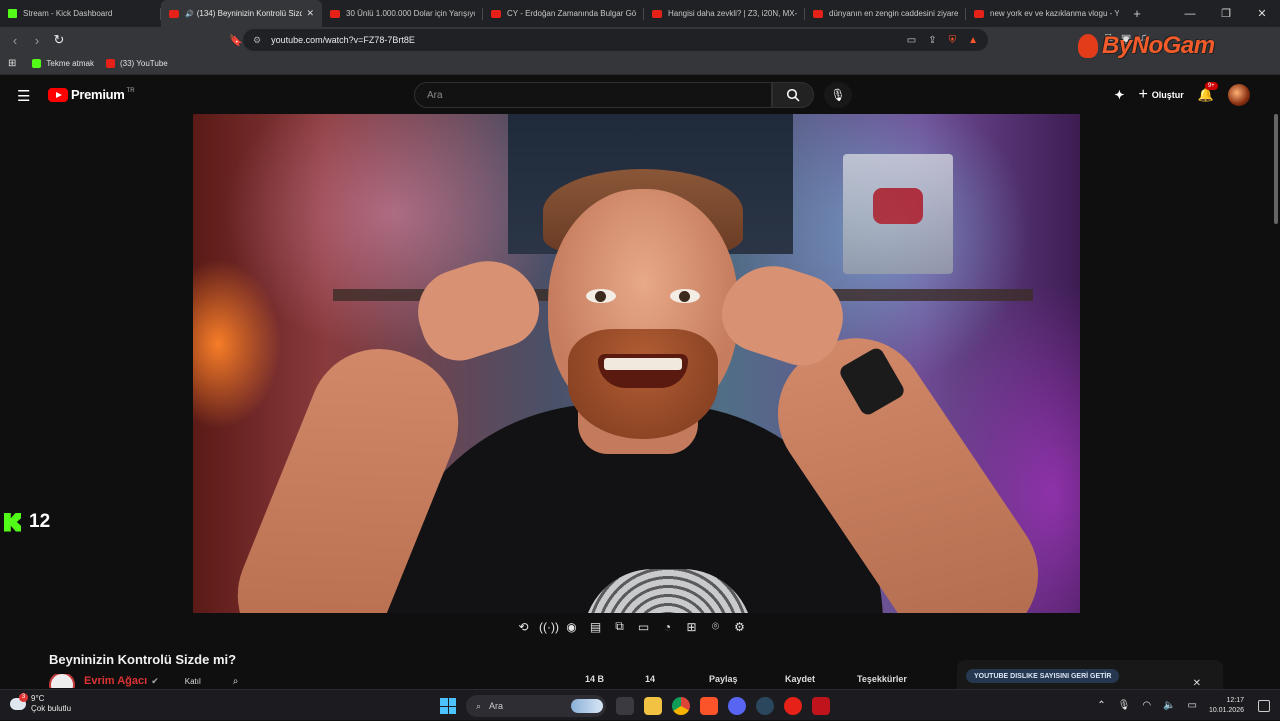  I want to click on voice-search-button: 🎙, so click(838, 95).